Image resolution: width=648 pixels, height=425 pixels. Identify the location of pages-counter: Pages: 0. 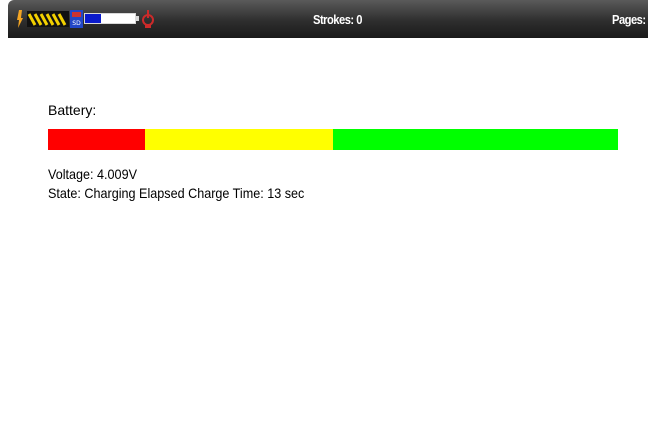
(630, 19).